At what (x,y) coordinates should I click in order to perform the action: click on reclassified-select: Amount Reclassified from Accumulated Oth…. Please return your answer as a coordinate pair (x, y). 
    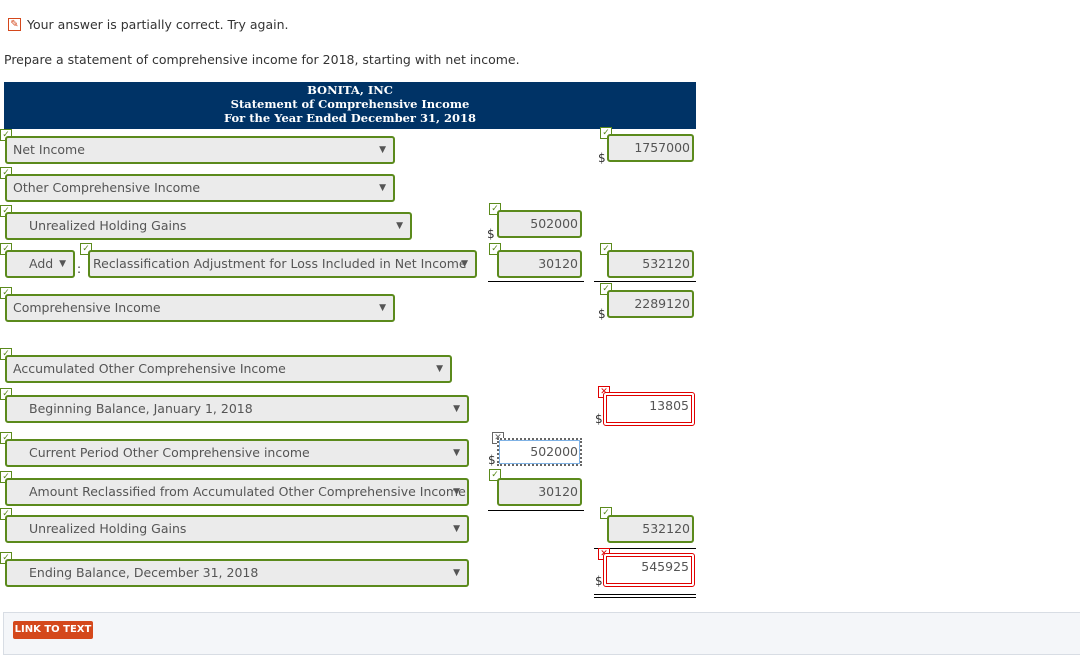
    Looking at the image, I should click on (237, 492).